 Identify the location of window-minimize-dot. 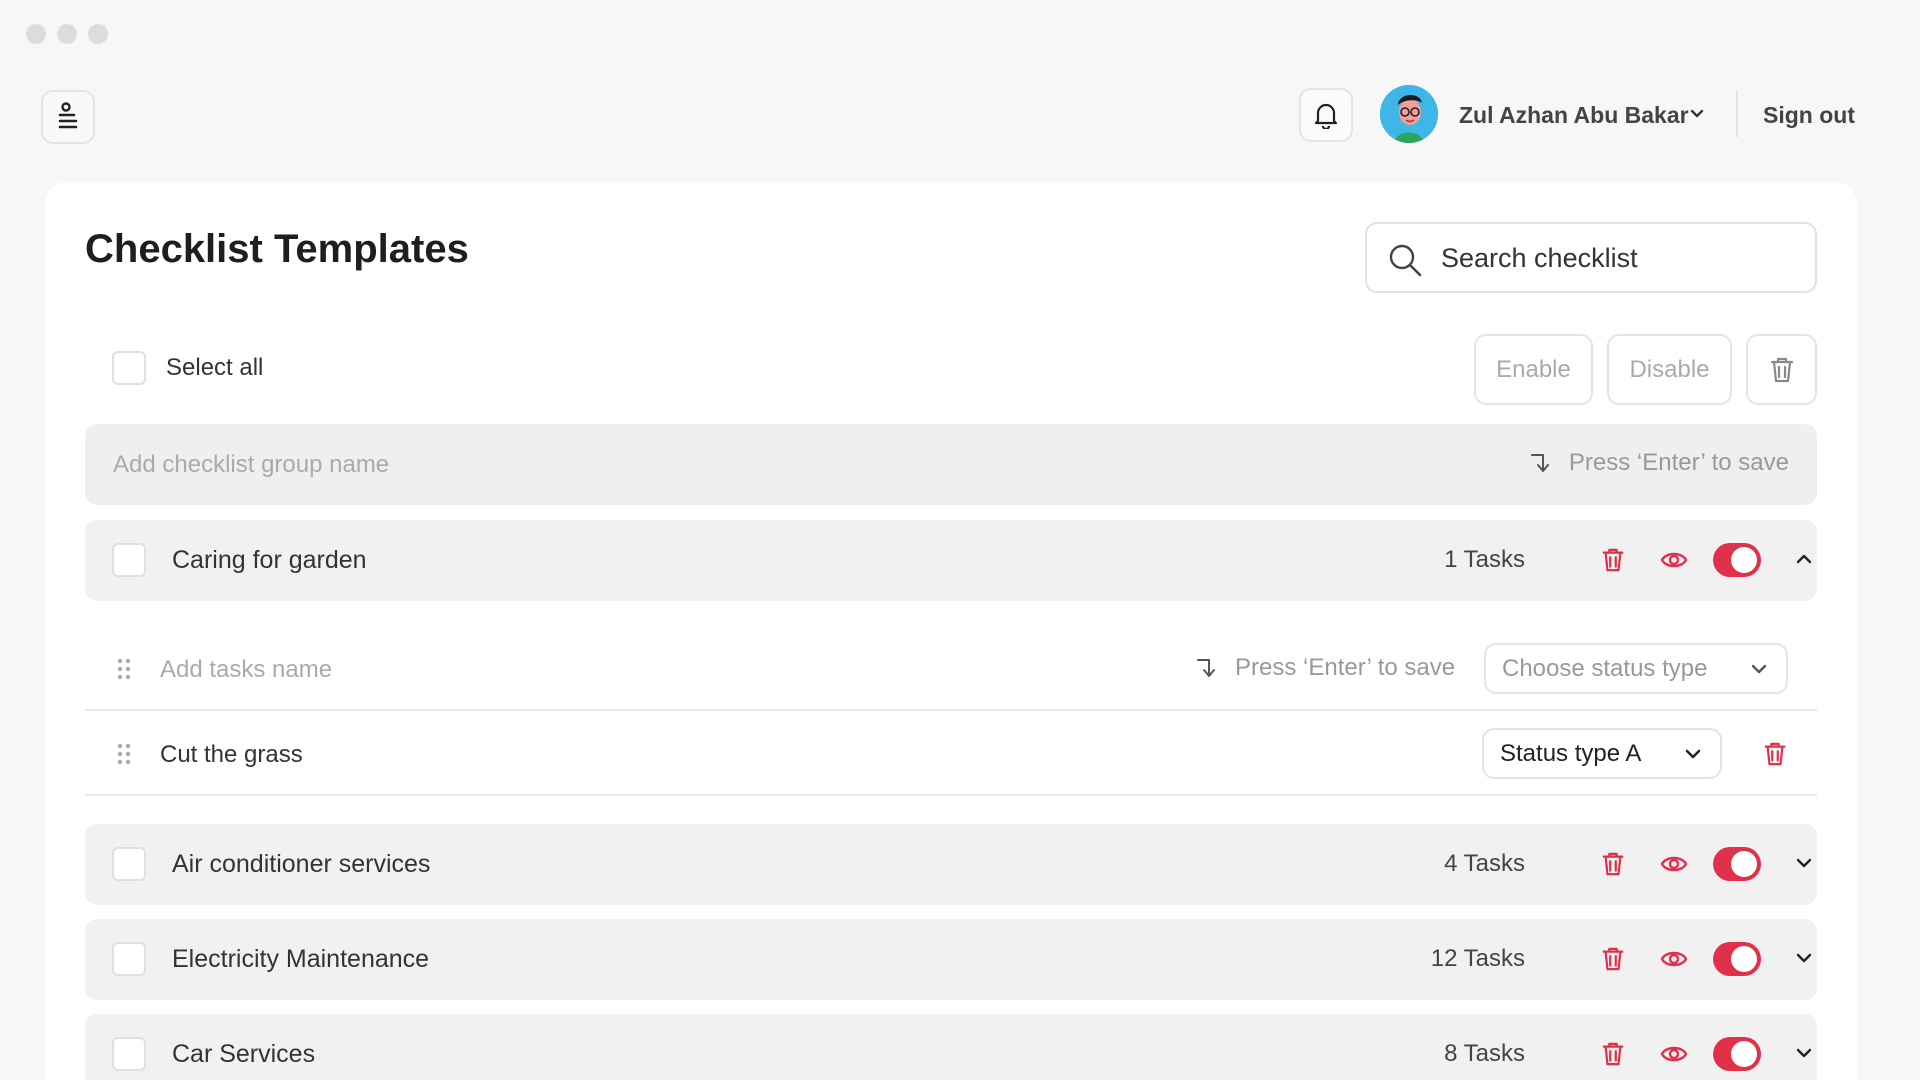
(67, 34).